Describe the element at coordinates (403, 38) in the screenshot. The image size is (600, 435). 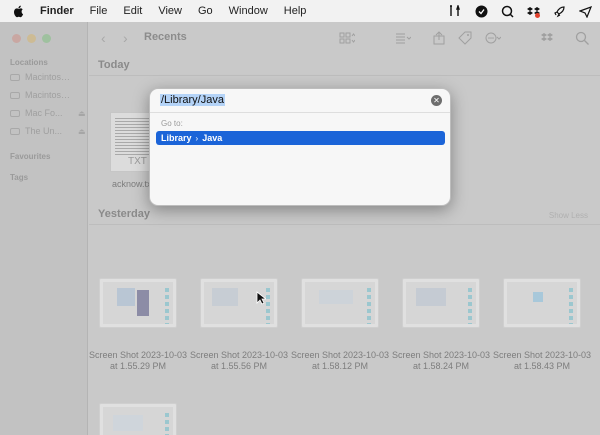
I see `group-icon` at that location.